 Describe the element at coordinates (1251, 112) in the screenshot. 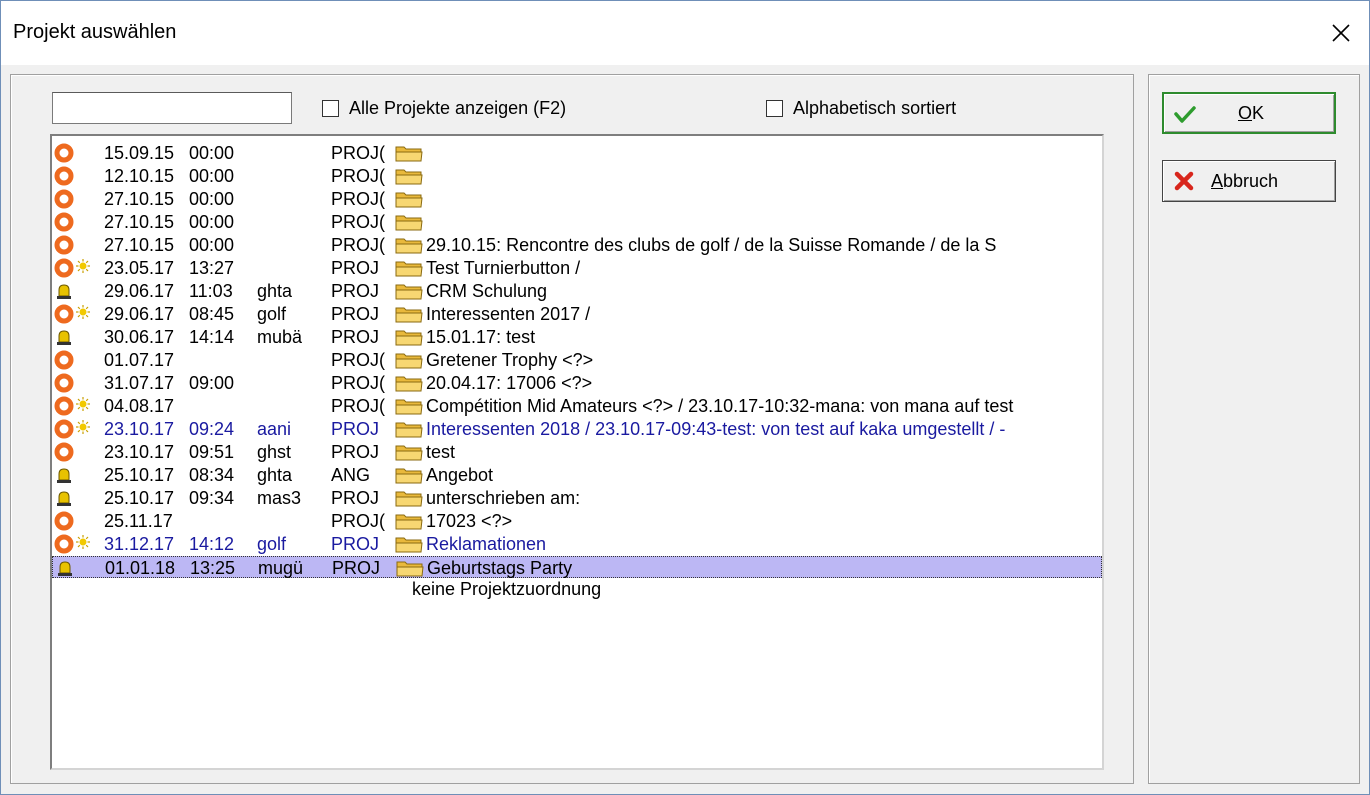

I see `ok-label: OK` at that location.